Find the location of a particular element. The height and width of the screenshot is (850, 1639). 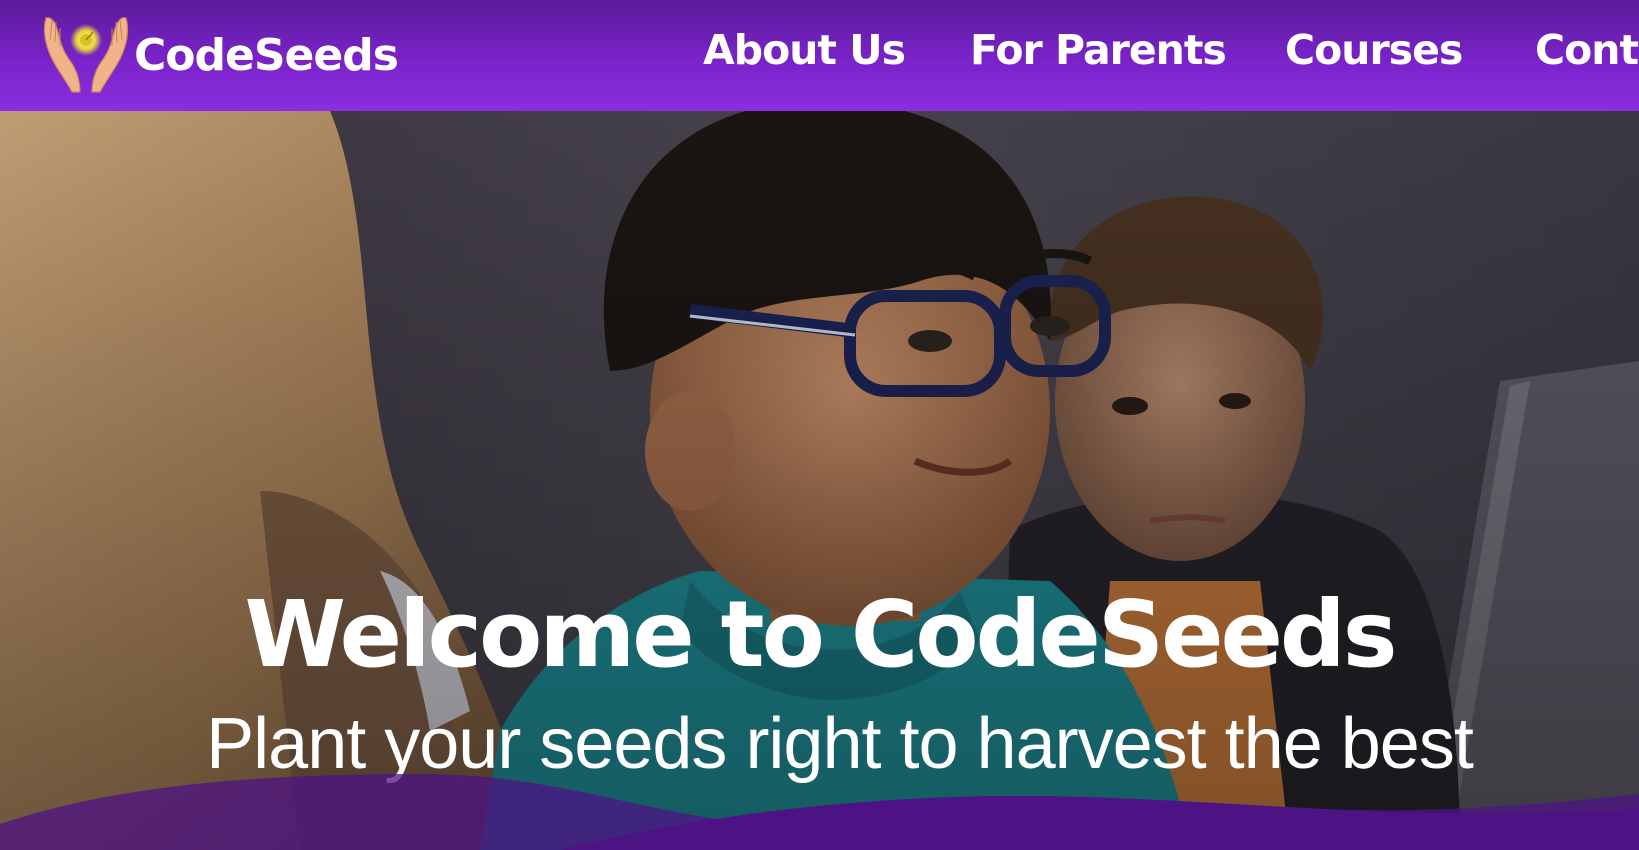

nav-for-parents: For Parents is located at coordinates (1098, 50).